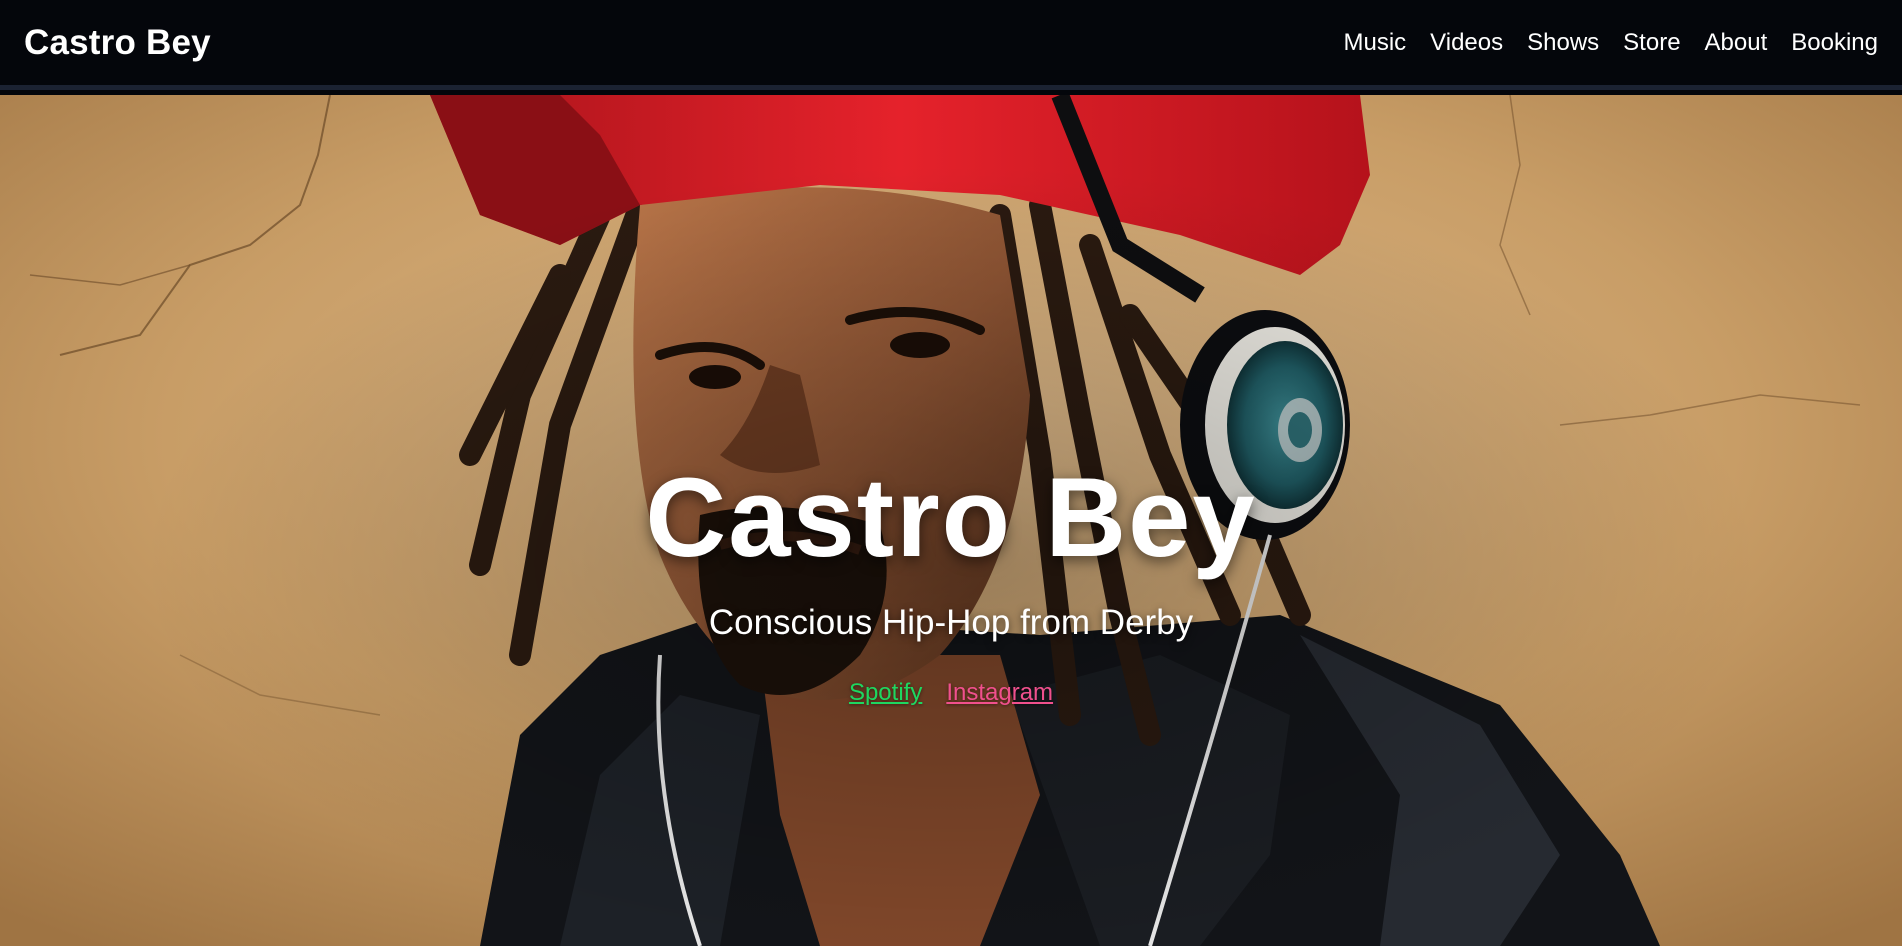  What do you see at coordinates (1466, 43) in the screenshot?
I see `nav-link-videos: Videos` at bounding box center [1466, 43].